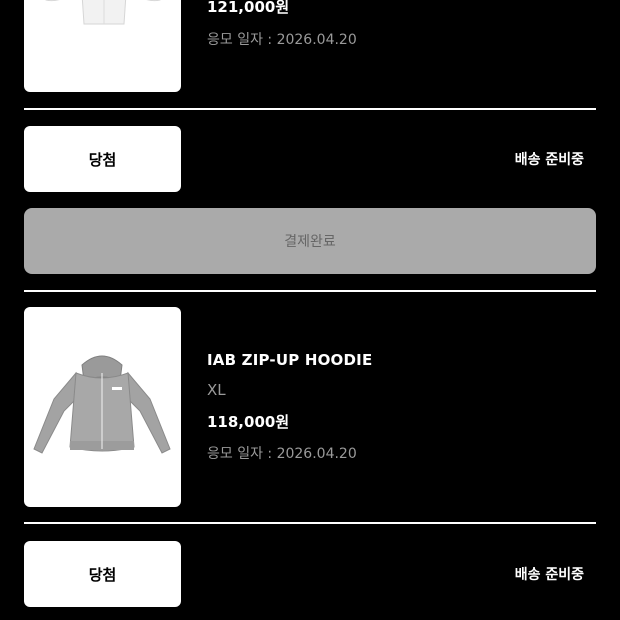  I want to click on payment-complete-label: 결제완료, so click(310, 242).